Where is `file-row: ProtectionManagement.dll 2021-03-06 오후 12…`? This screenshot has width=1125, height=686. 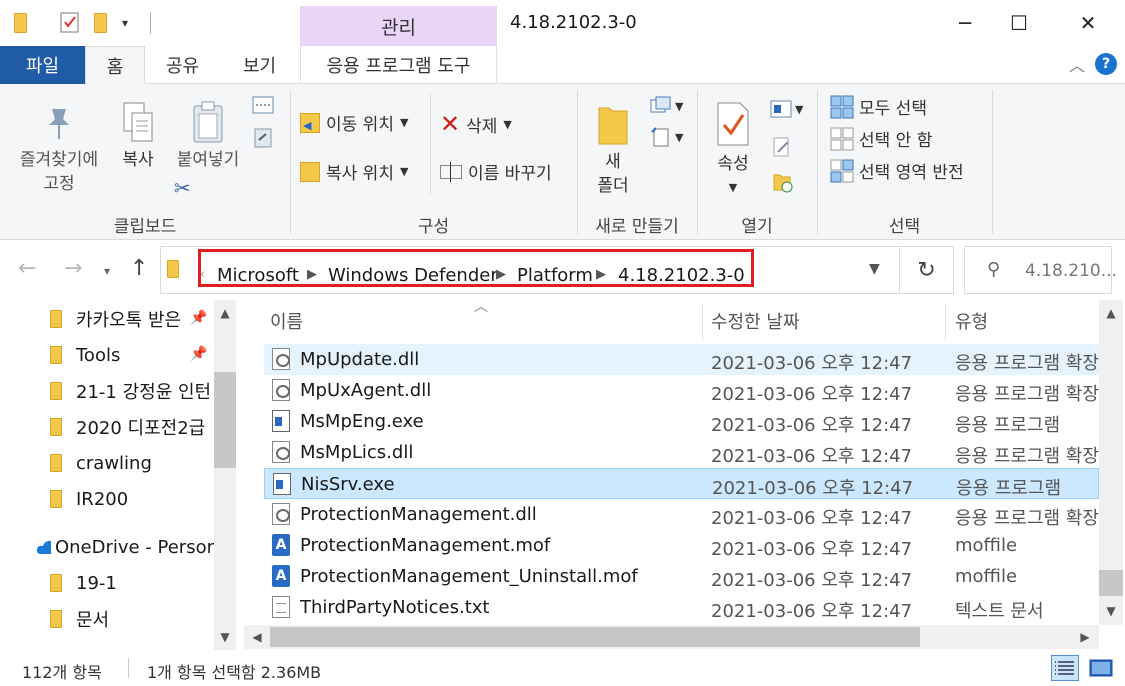 file-row: ProtectionManagement.dll 2021-03-06 오후 12… is located at coordinates (681, 514).